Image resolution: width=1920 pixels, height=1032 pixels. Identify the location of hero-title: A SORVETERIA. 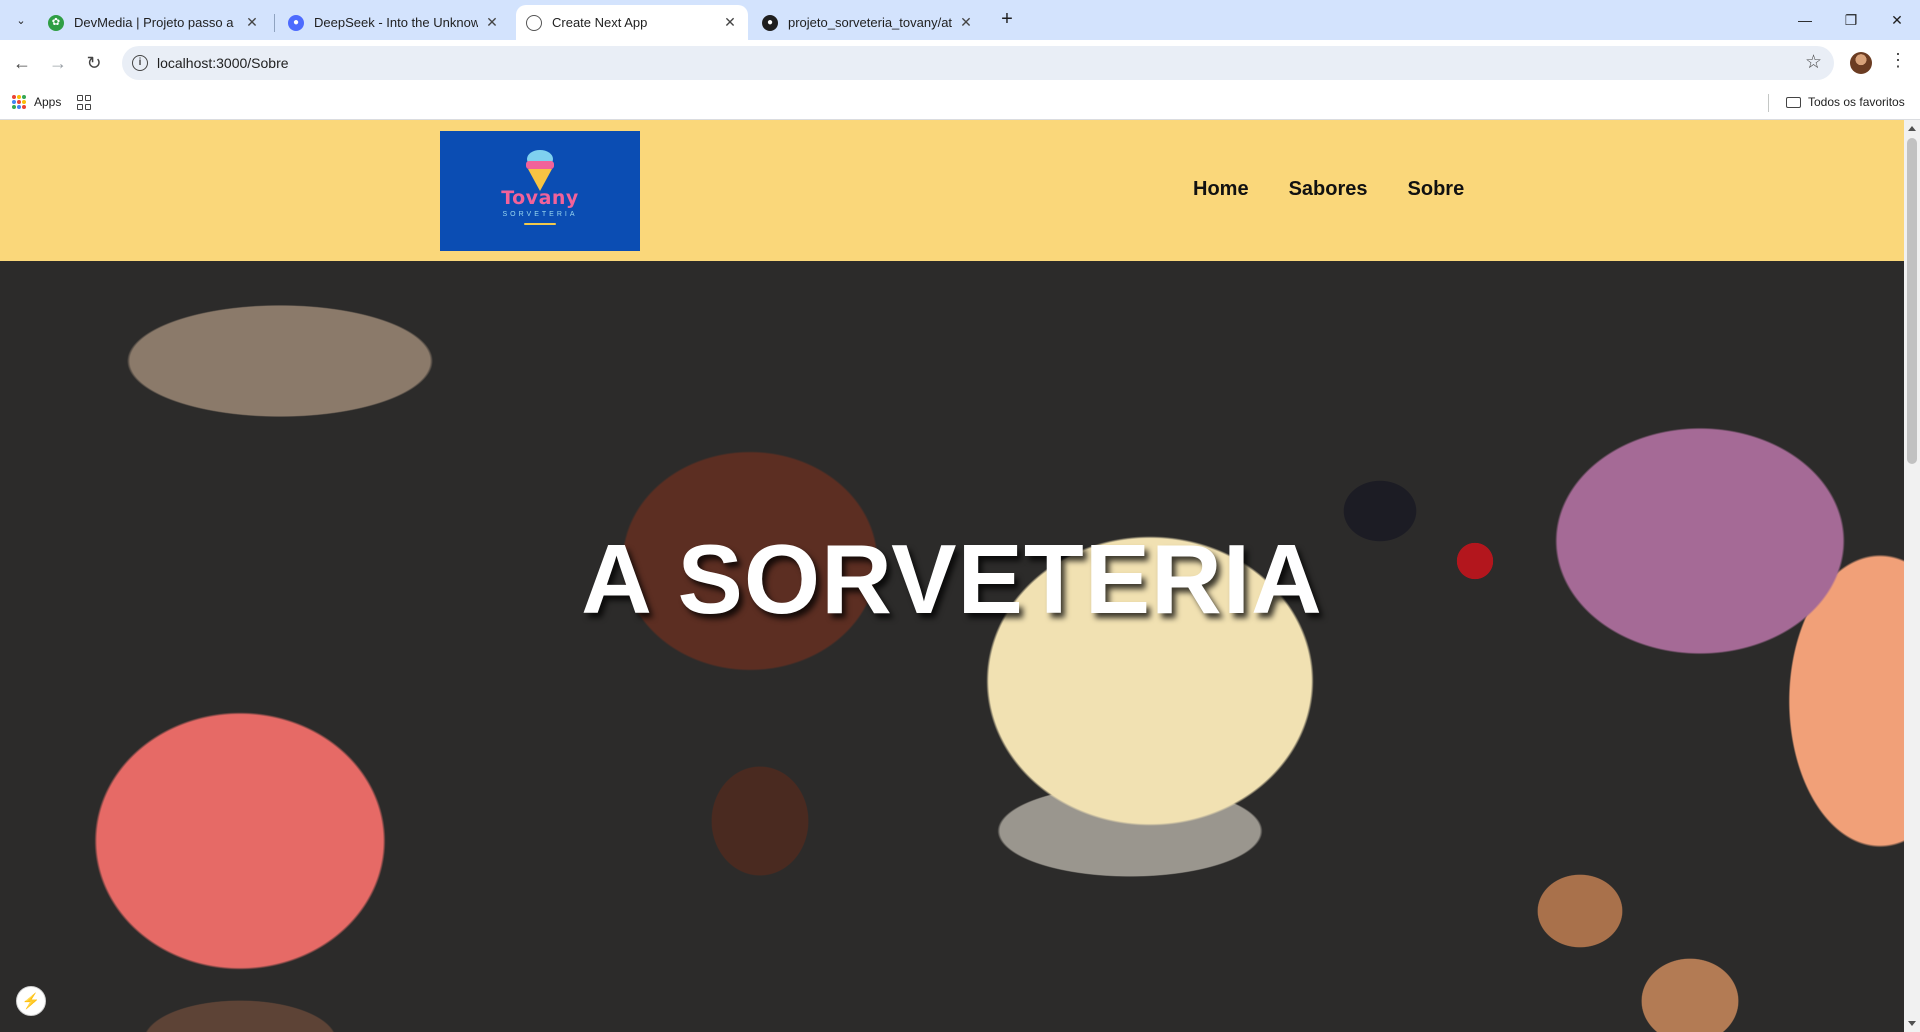
(952, 579).